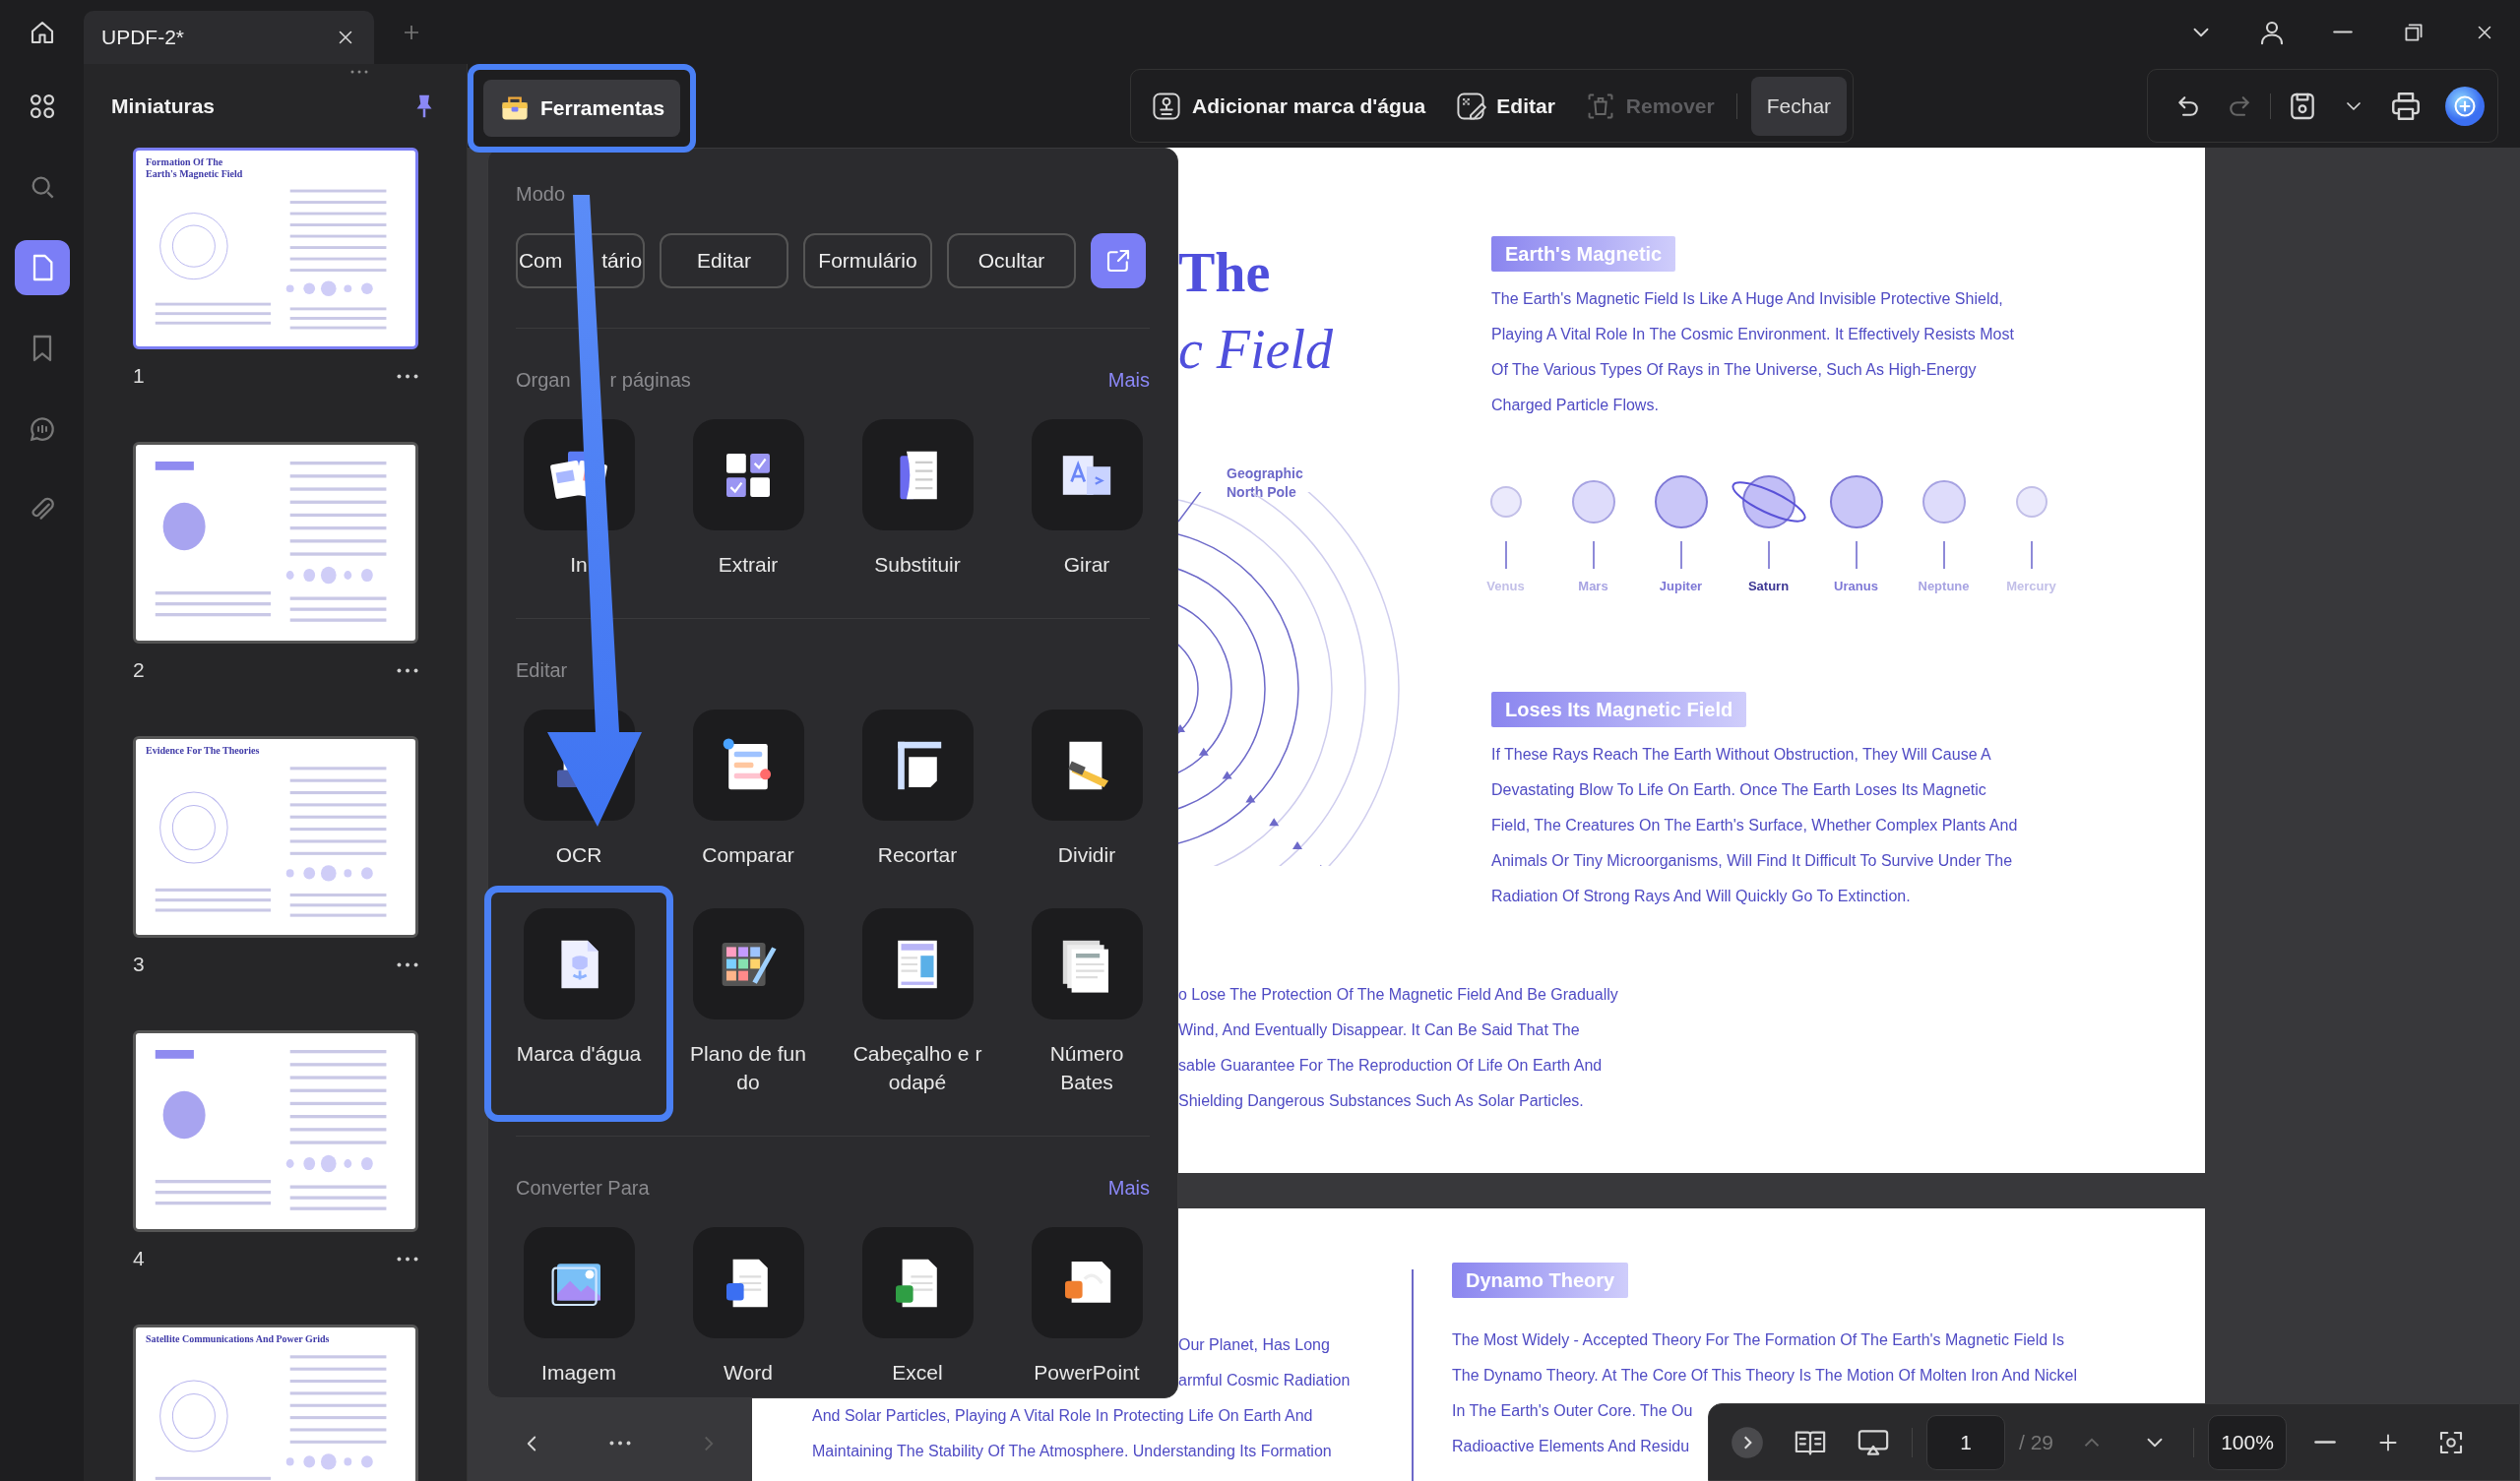 This screenshot has height=1481, width=2520. Describe the element at coordinates (139, 964) in the screenshot. I see `page-number: 3` at that location.